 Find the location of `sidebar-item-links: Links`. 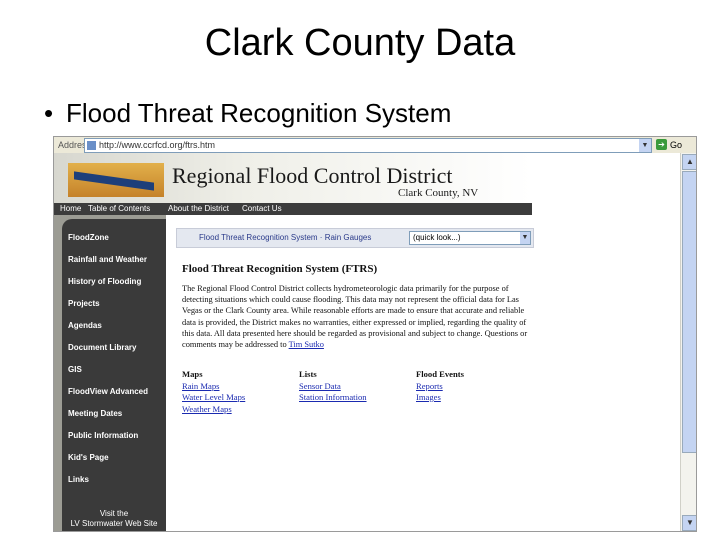

sidebar-item-links: Links is located at coordinates (78, 479).